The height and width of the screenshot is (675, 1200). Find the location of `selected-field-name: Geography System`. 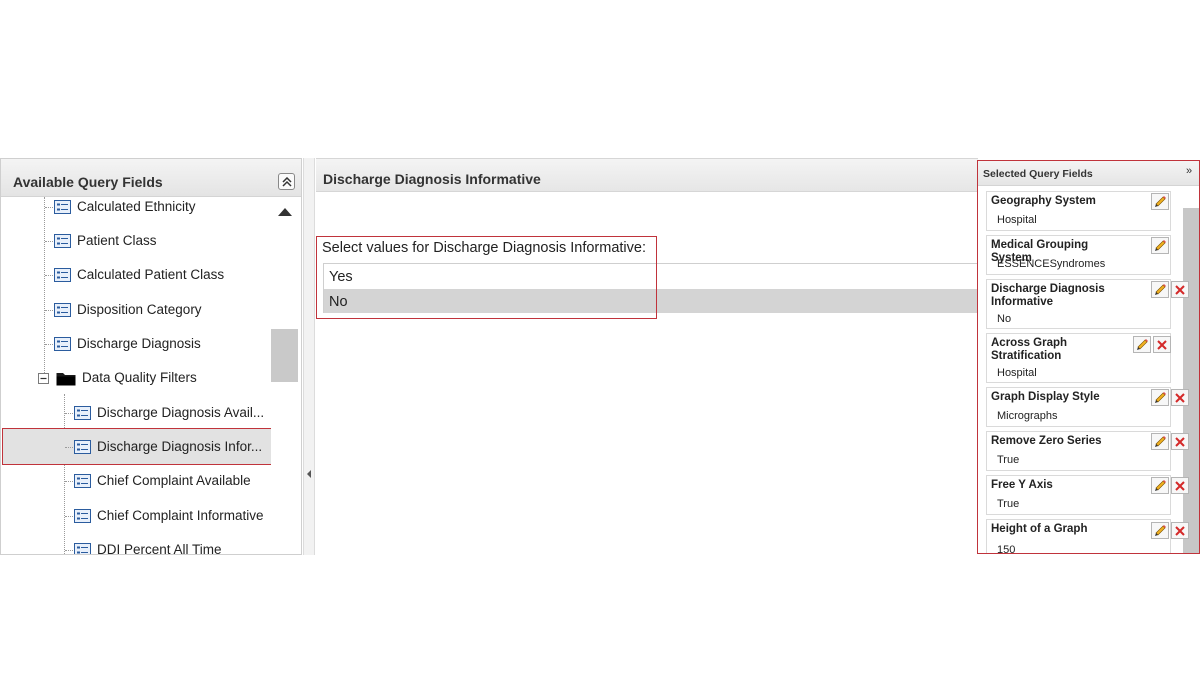

selected-field-name: Geography System is located at coordinates (1043, 201).